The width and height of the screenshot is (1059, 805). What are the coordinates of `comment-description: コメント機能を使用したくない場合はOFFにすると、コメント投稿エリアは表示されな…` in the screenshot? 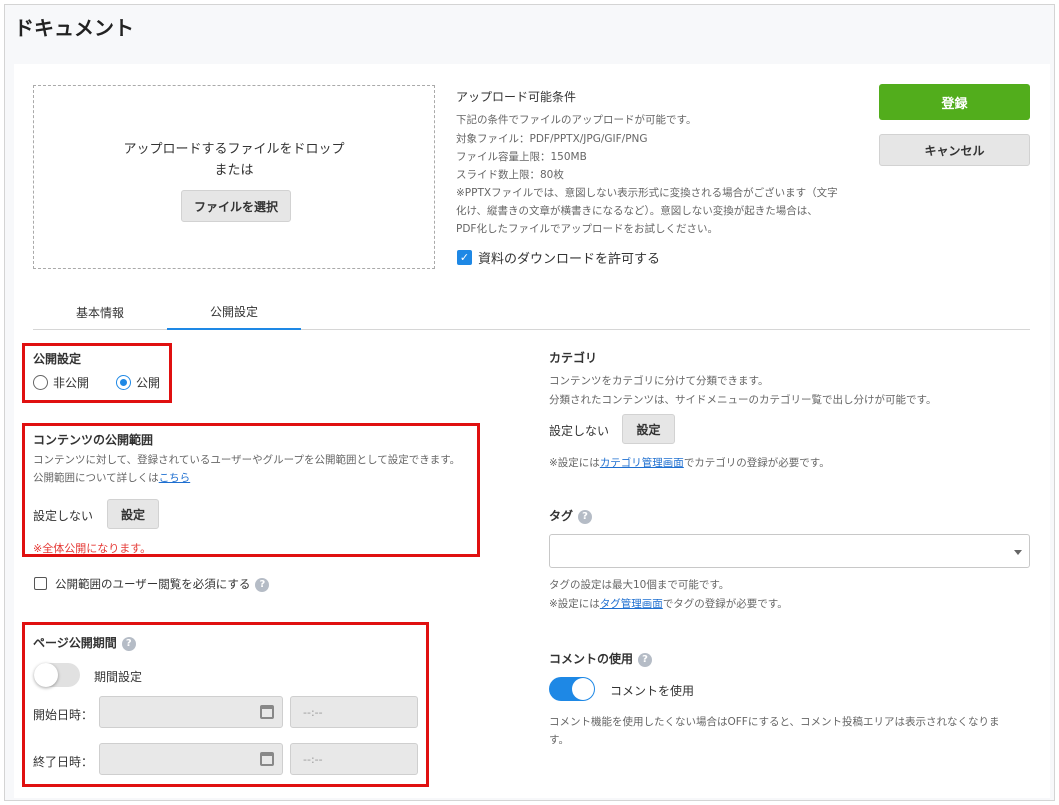 It's located at (774, 722).